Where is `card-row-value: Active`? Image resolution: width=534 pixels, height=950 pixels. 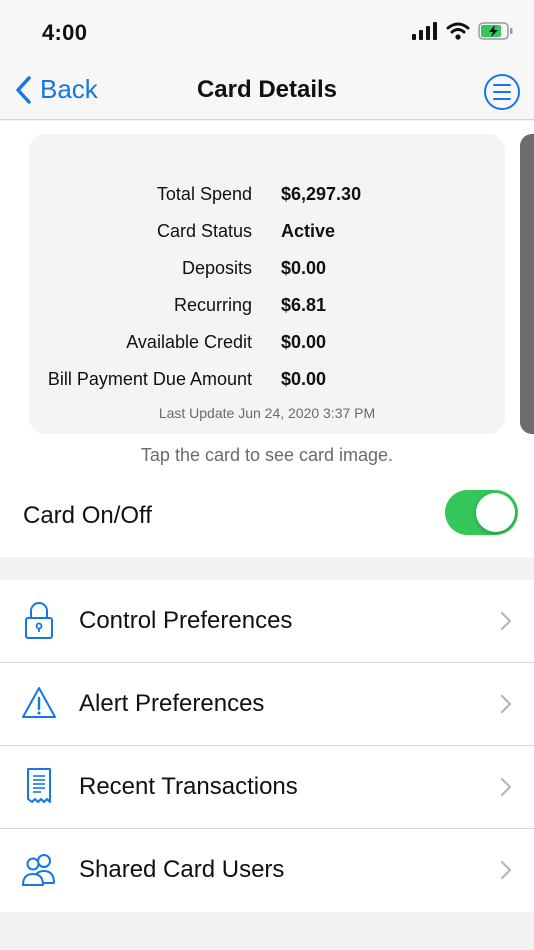 card-row-value: Active is located at coordinates (308, 231).